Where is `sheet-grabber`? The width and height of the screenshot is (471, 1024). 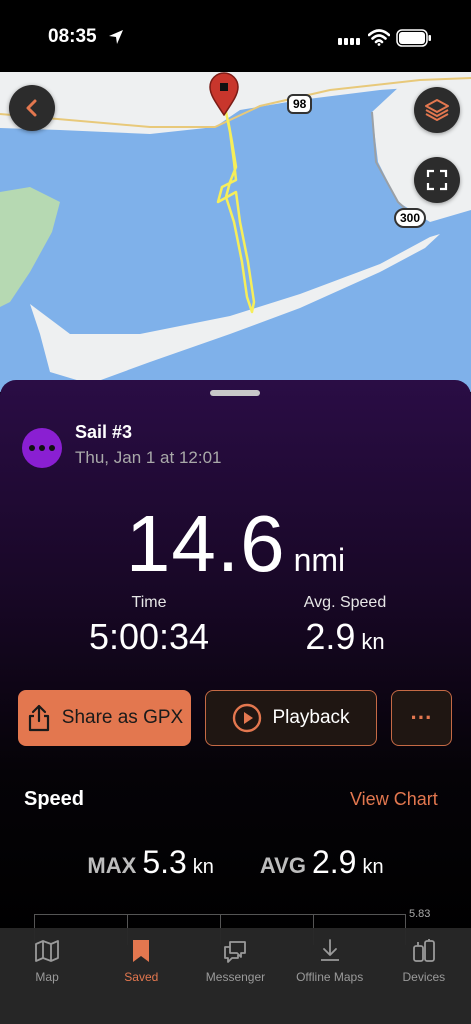
sheet-grabber is located at coordinates (235, 393).